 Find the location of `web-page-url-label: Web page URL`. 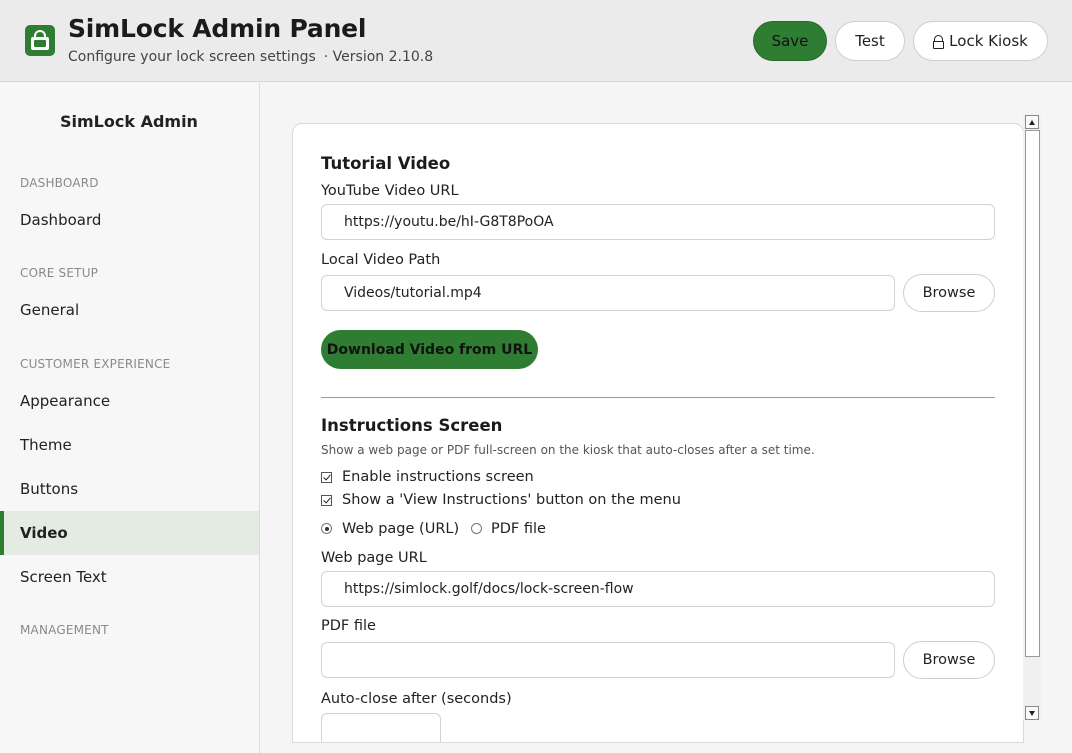

web-page-url-label: Web page URL is located at coordinates (374, 558).